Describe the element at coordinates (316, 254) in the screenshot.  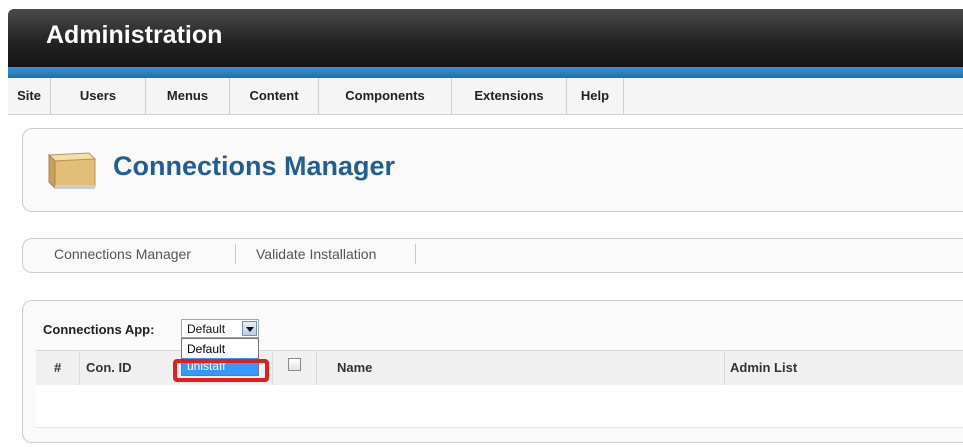
I see `submenu-validate-installation: Validate Installation` at that location.